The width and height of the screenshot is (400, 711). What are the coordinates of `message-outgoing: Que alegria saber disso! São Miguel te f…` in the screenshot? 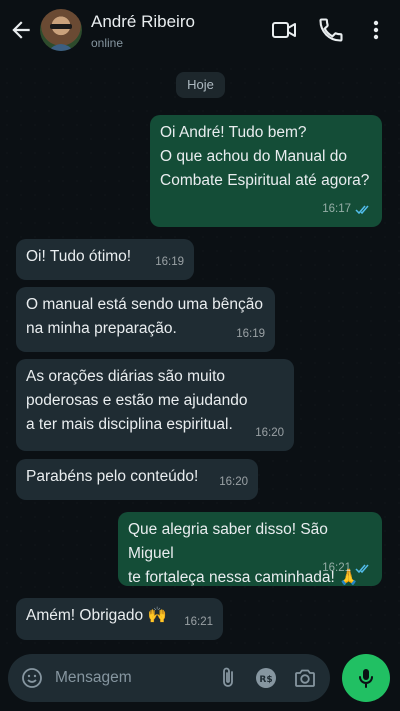 It's located at (250, 549).